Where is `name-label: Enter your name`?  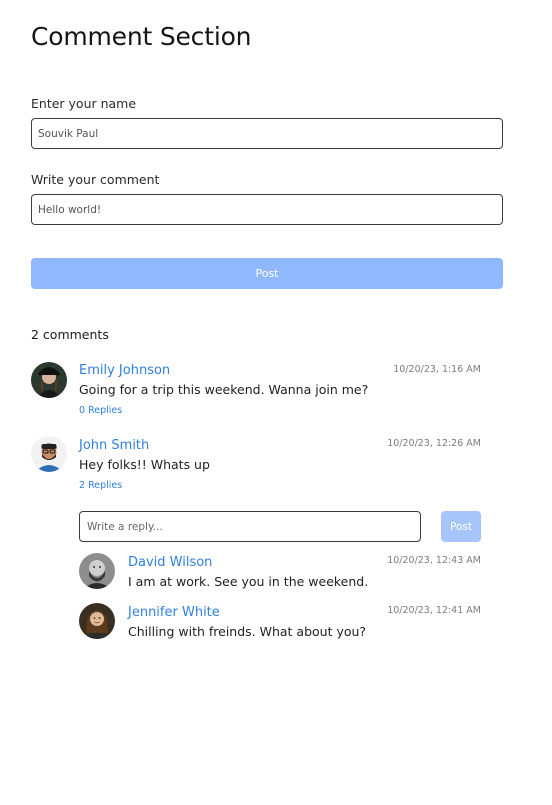
name-label: Enter your name is located at coordinates (84, 103).